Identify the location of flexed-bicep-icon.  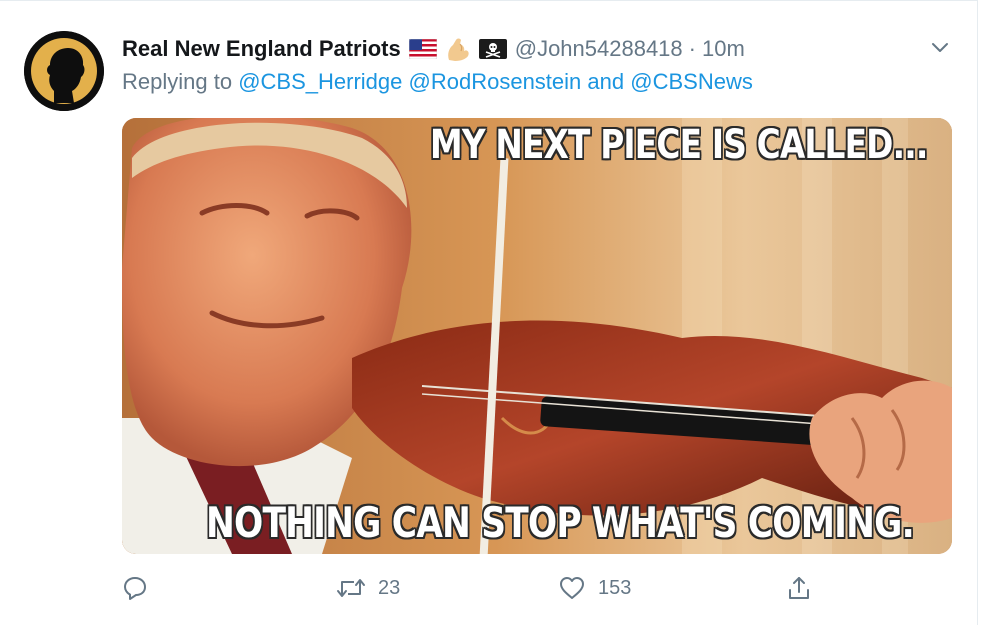
(458, 49).